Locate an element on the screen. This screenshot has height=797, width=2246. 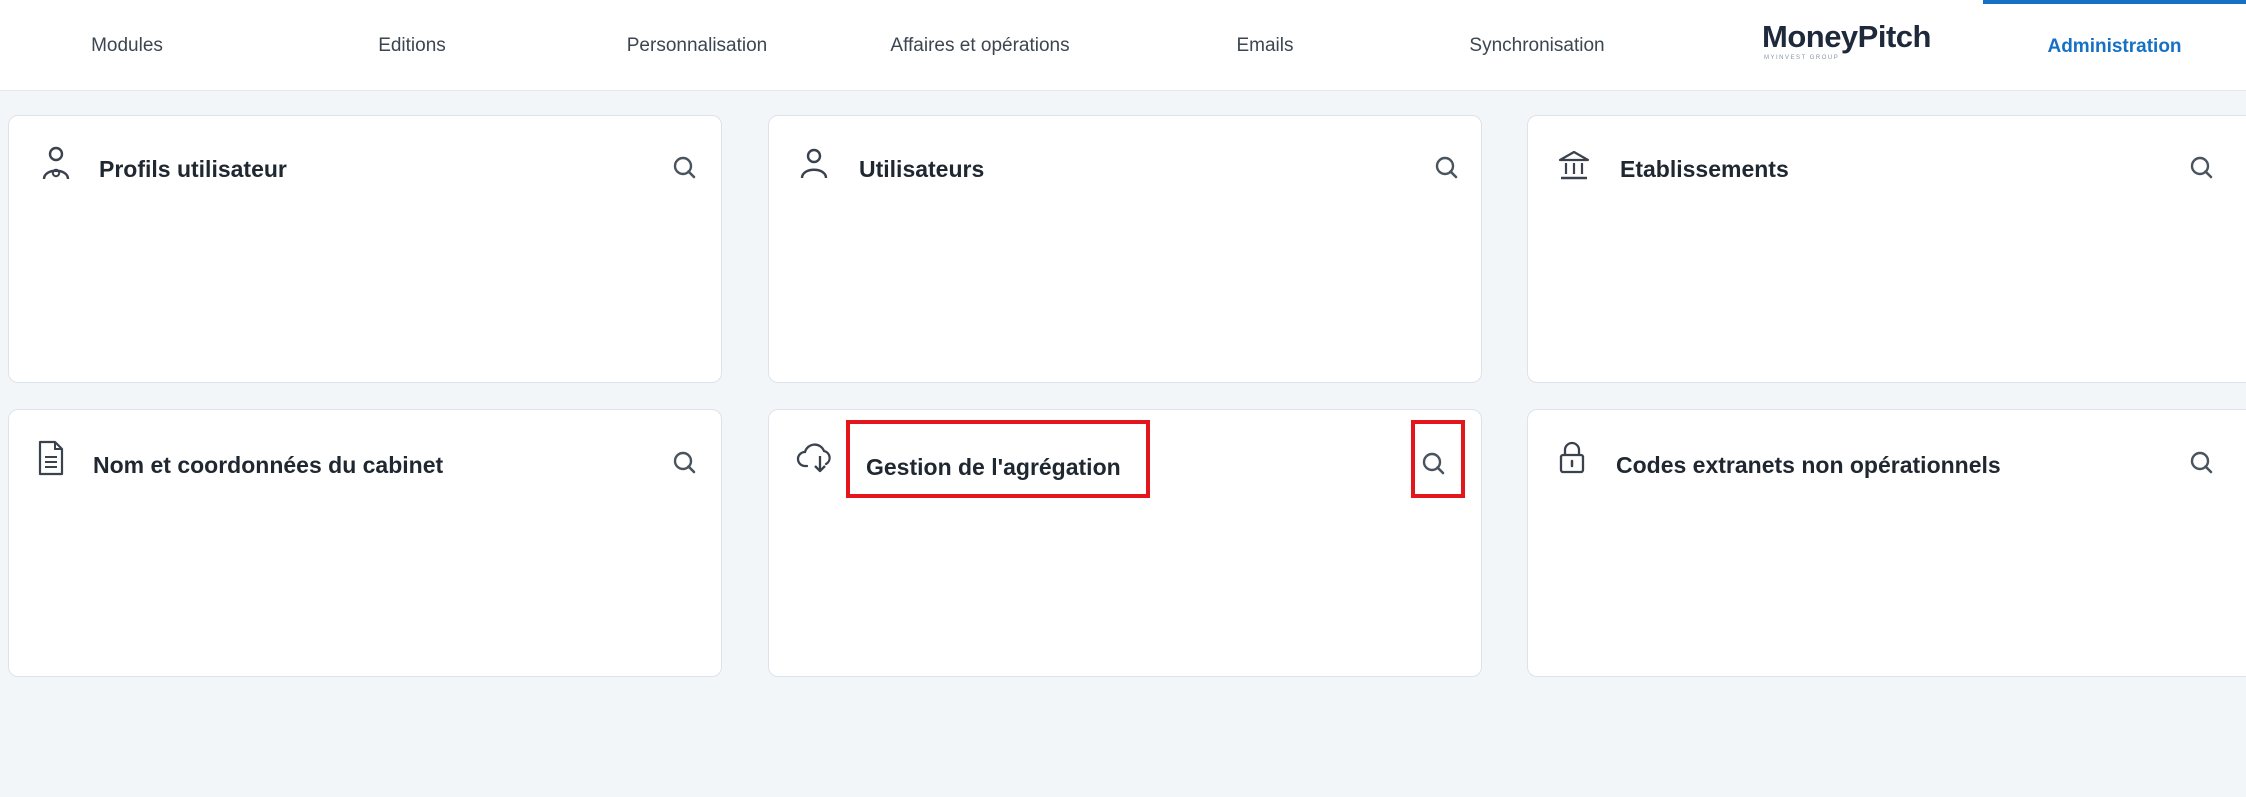
card-gestion-agregation: Gestion de l'agrégation is located at coordinates (1125, 543).